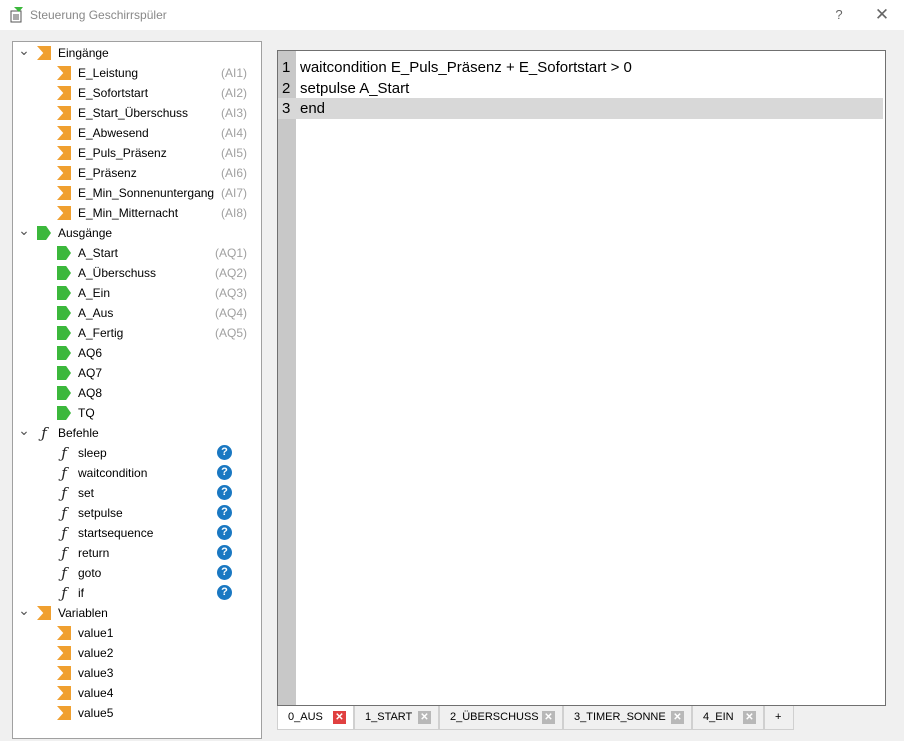 This screenshot has width=904, height=741. Describe the element at coordinates (137, 473) in the screenshot. I see `tree-item-waitcondition: ƒ waitcondition?` at that location.